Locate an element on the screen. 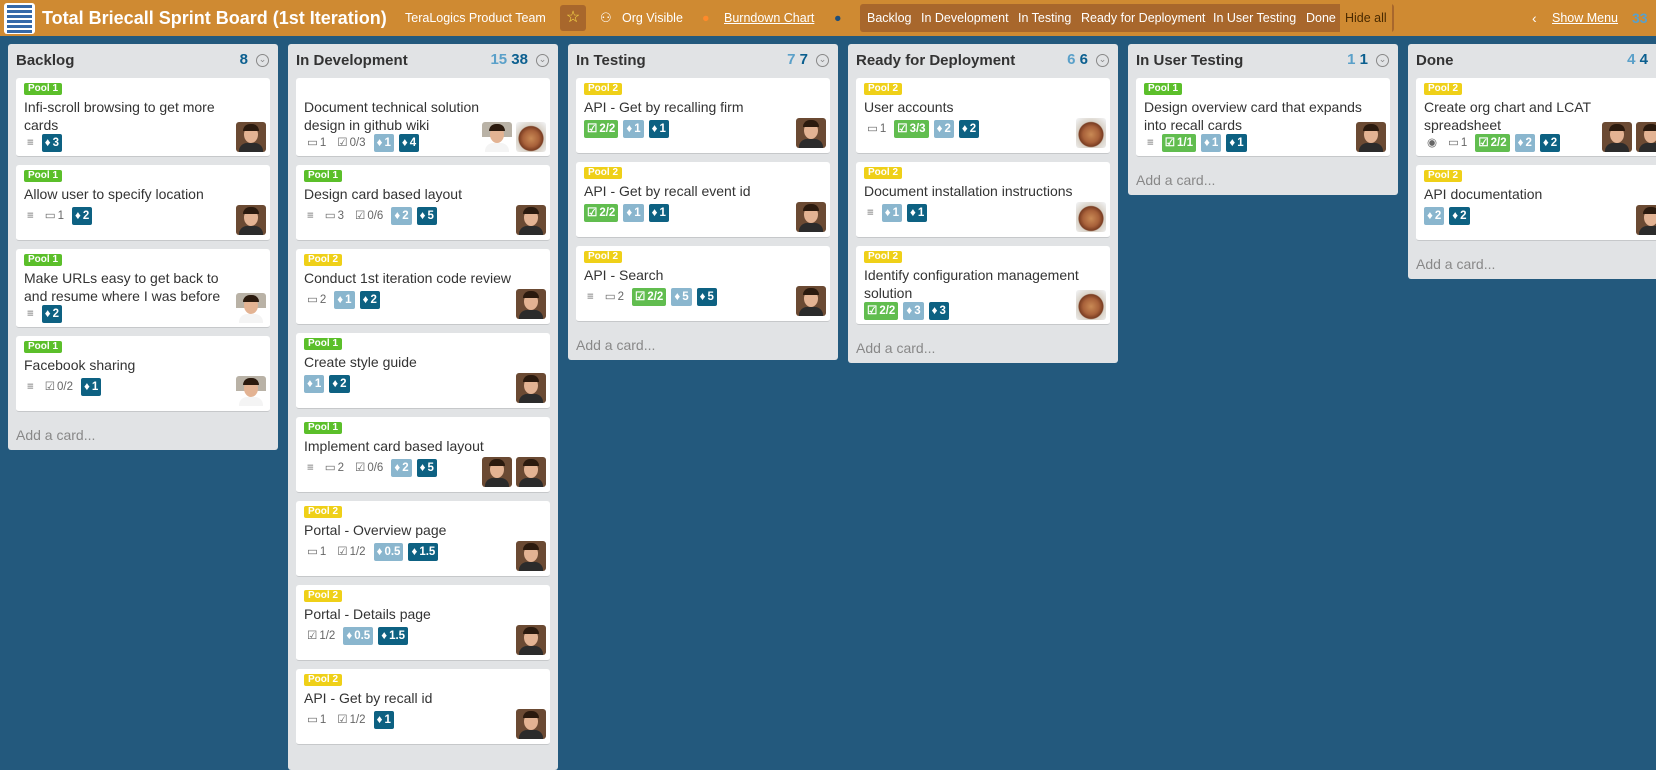  filter-backlog: Backlog is located at coordinates (889, 18).